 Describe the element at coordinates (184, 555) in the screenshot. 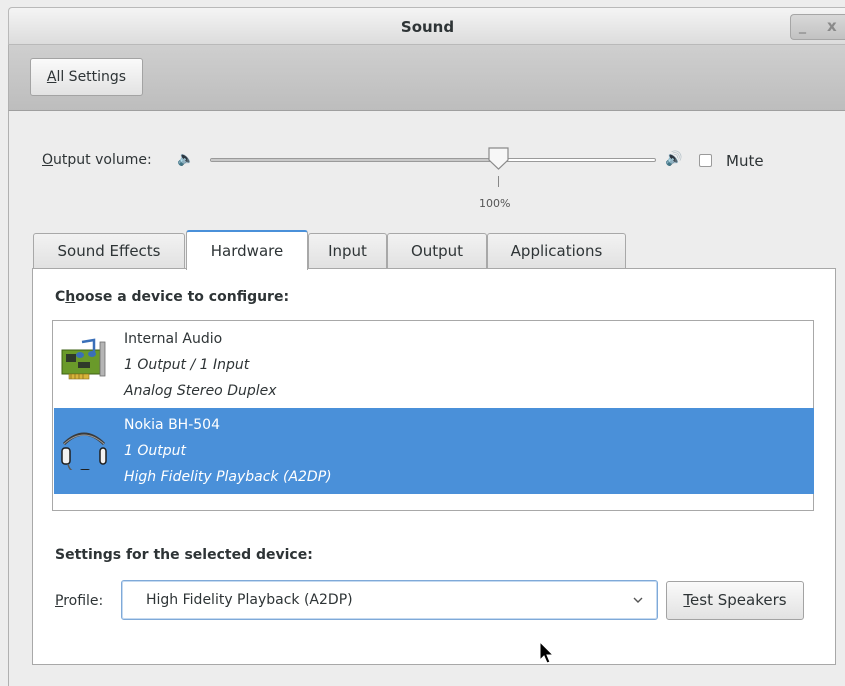

I see `settings-selected-device-label: Settings for the selected device:` at that location.